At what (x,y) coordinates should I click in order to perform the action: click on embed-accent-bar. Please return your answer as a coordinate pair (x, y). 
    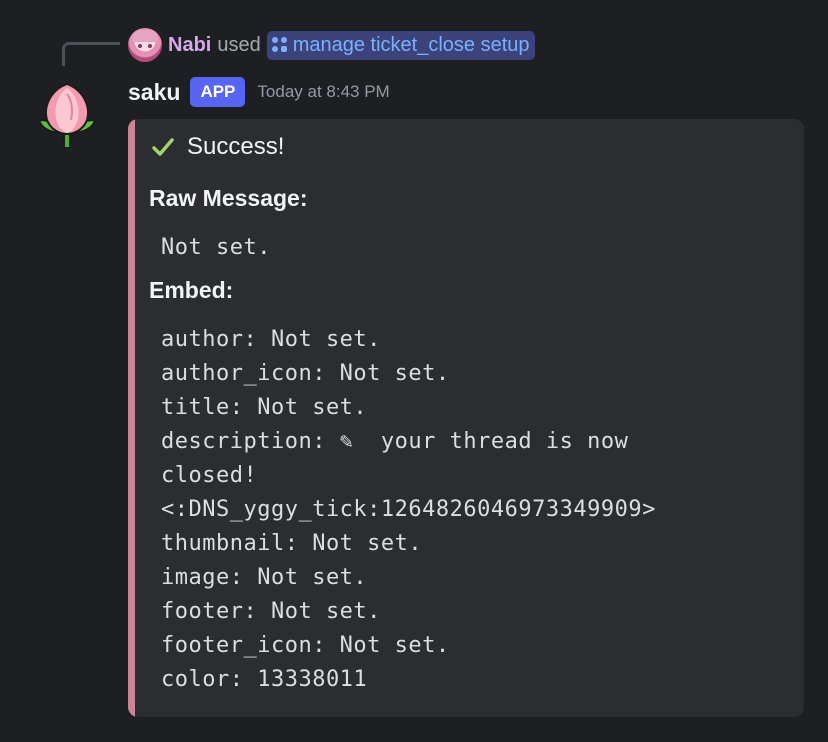
    Looking at the image, I should click on (131, 418).